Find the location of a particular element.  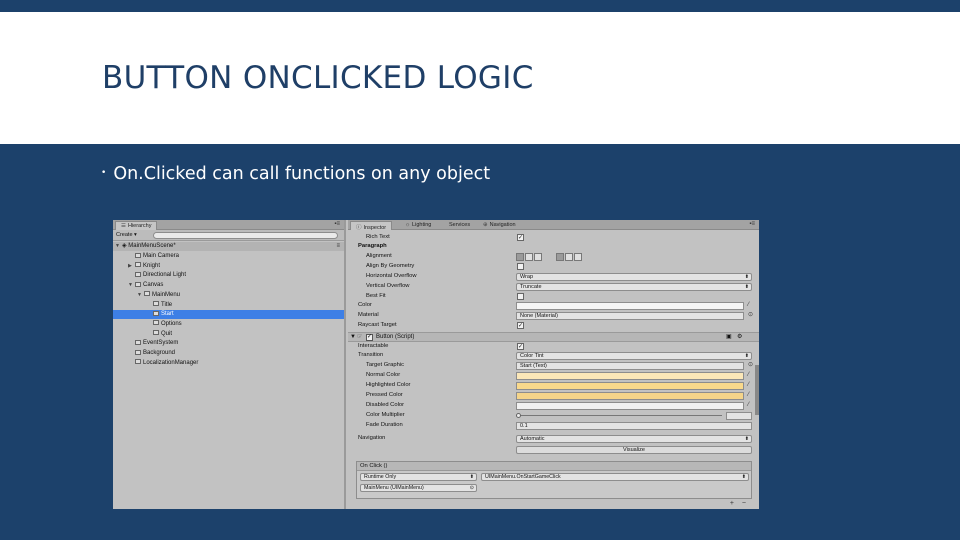

text-color-swatch is located at coordinates (630, 305).